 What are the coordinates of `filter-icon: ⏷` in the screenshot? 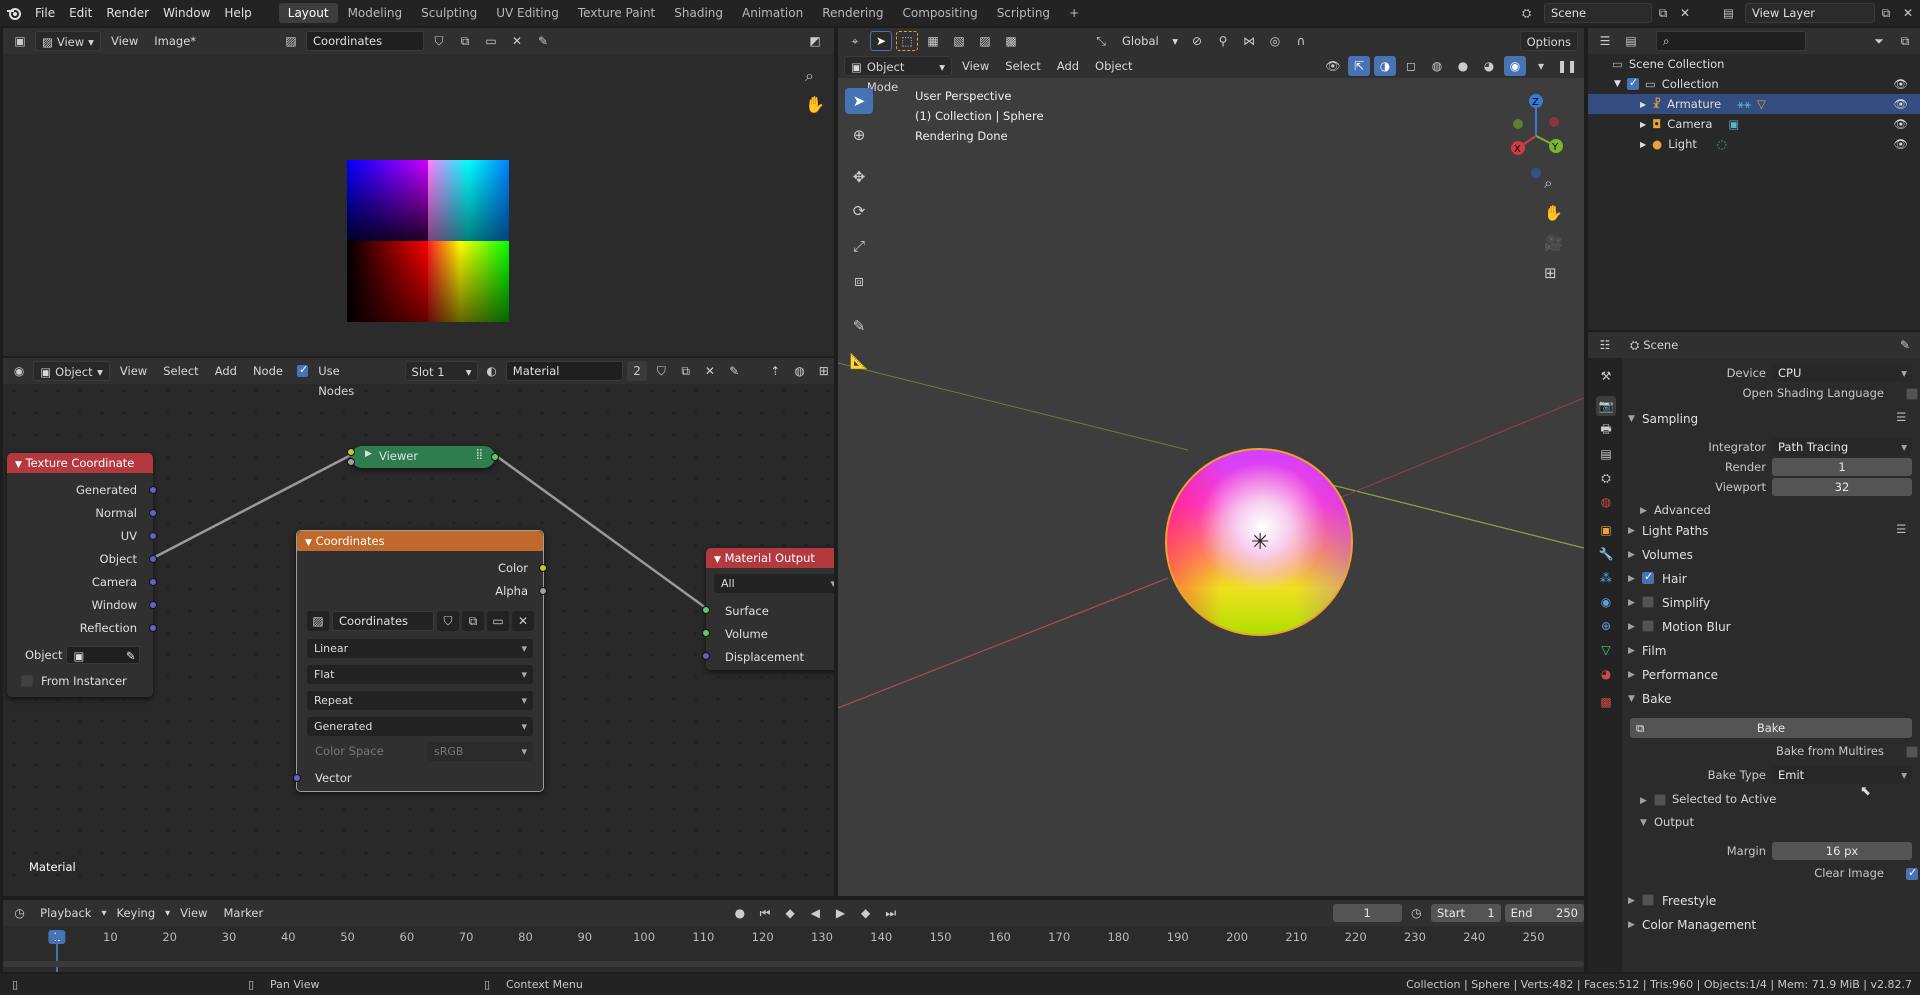 It's located at (1879, 41).